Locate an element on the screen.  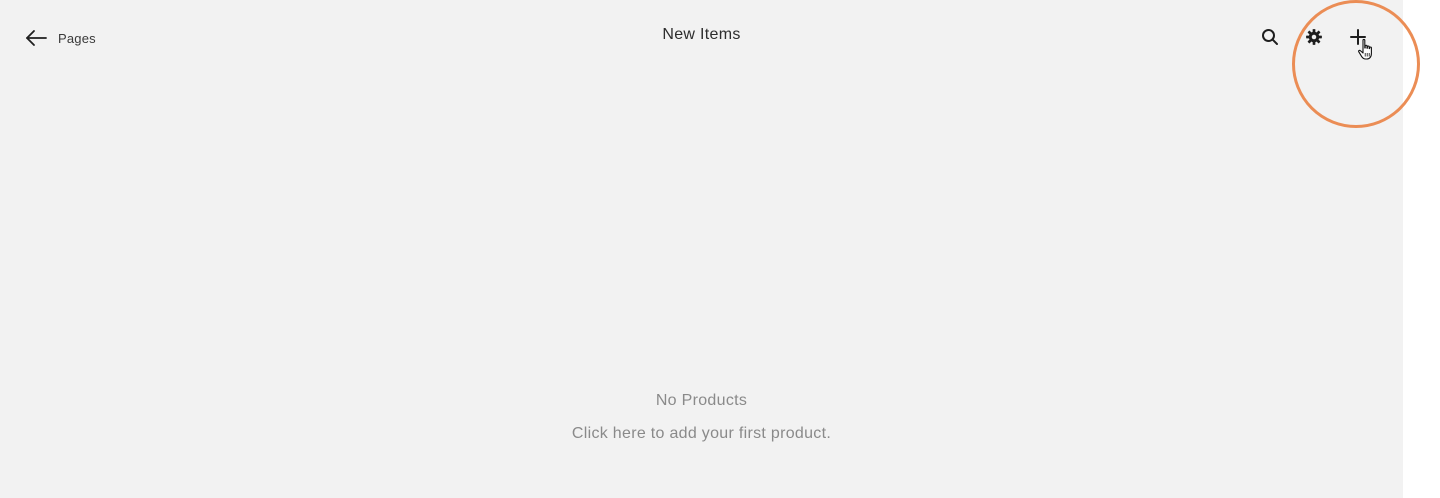
add-product-button is located at coordinates (1358, 37).